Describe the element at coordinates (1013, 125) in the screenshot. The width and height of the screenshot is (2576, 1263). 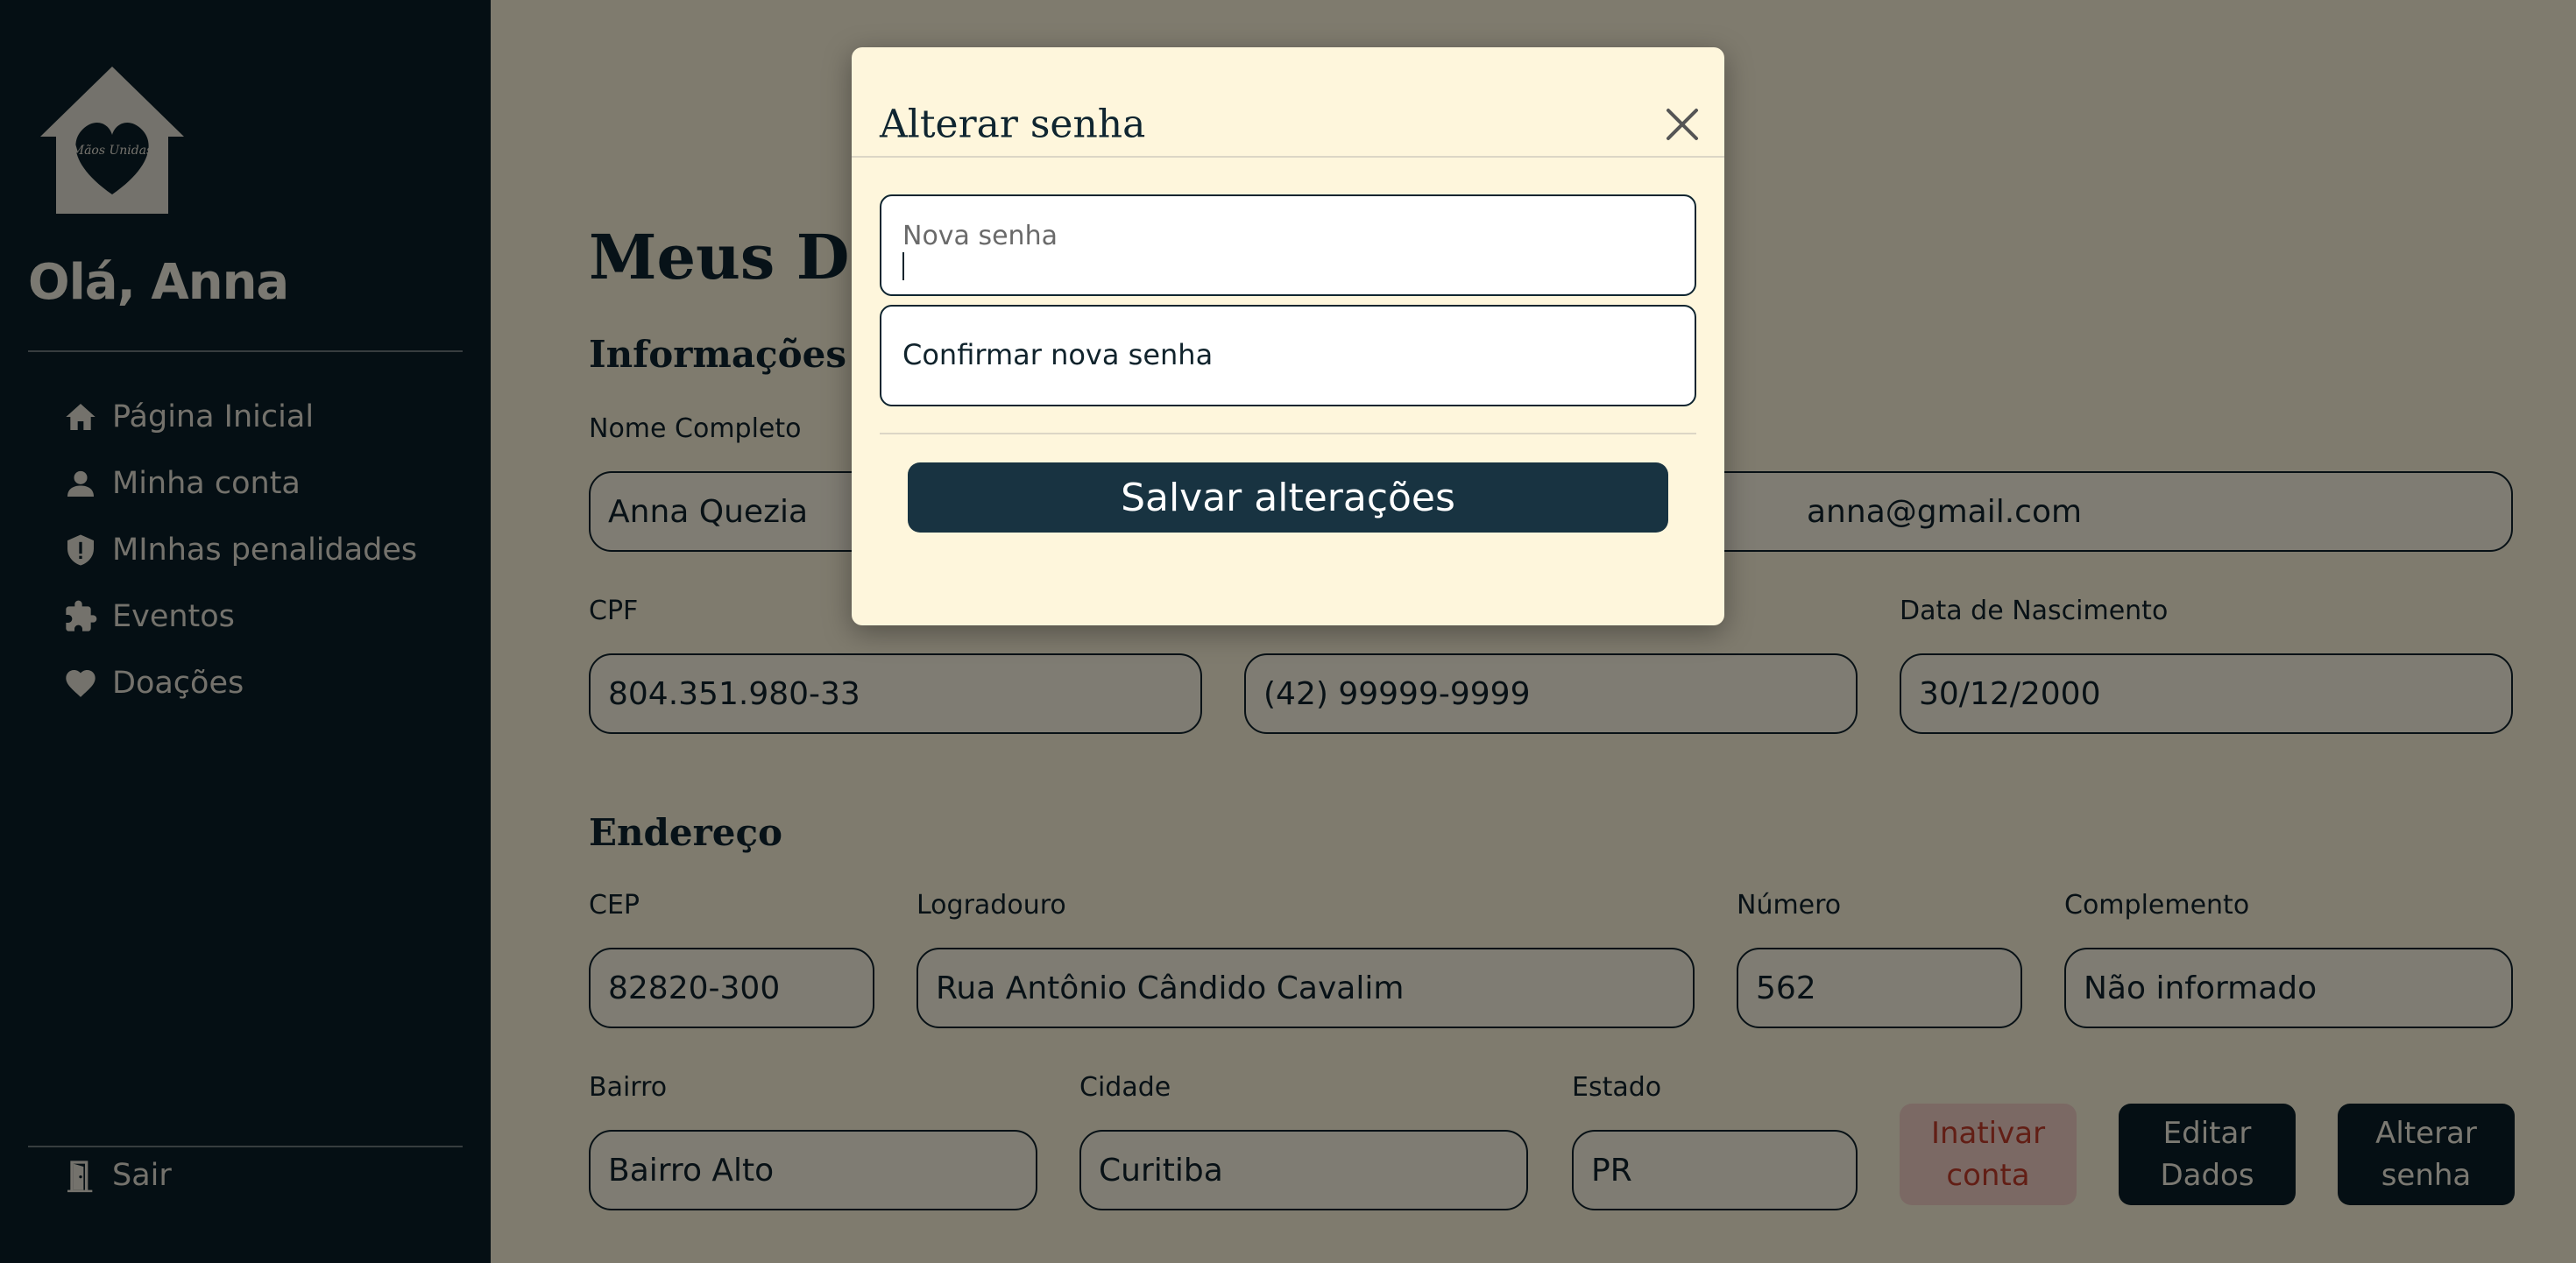
I see `modal-title: Alterar senha` at that location.